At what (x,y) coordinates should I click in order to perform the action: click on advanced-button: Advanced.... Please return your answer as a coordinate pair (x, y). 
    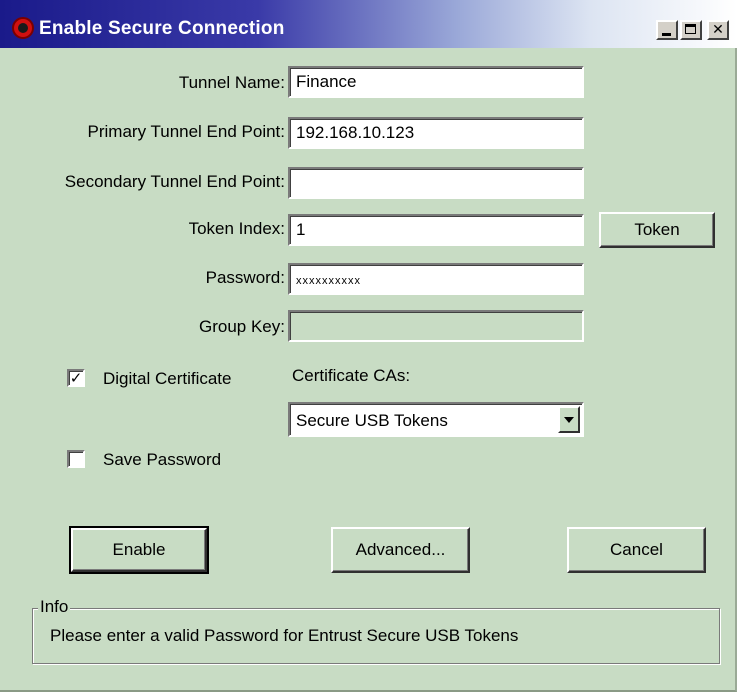
    Looking at the image, I should click on (400, 550).